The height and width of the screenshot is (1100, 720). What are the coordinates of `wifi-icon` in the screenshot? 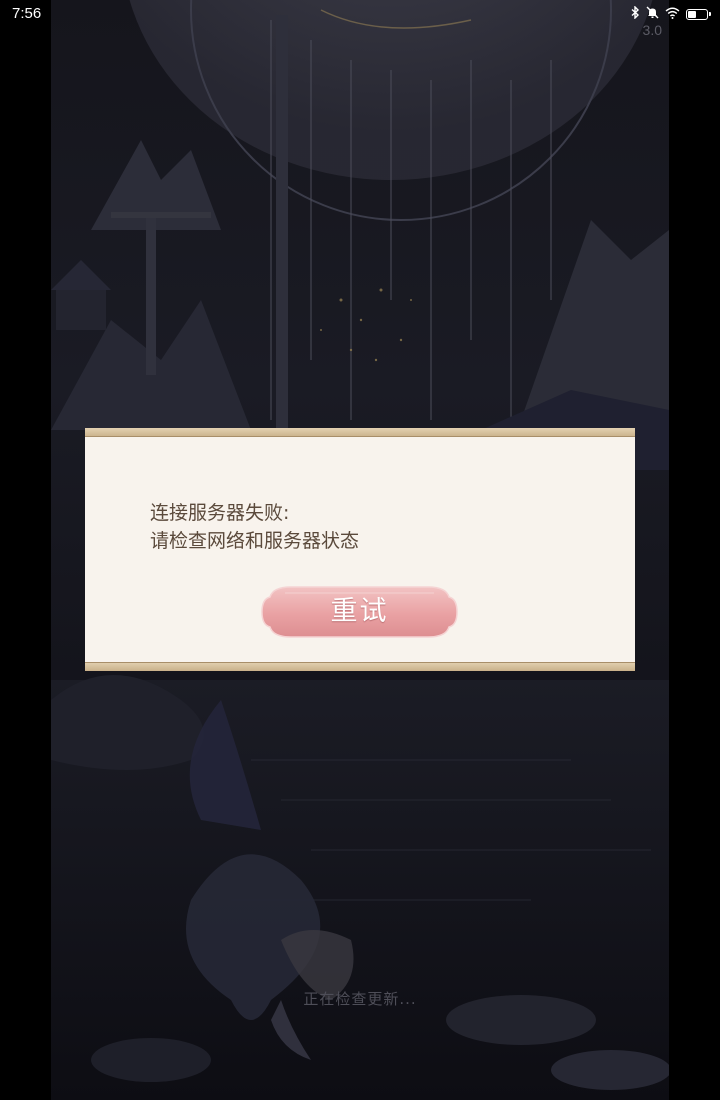 It's located at (672, 14).